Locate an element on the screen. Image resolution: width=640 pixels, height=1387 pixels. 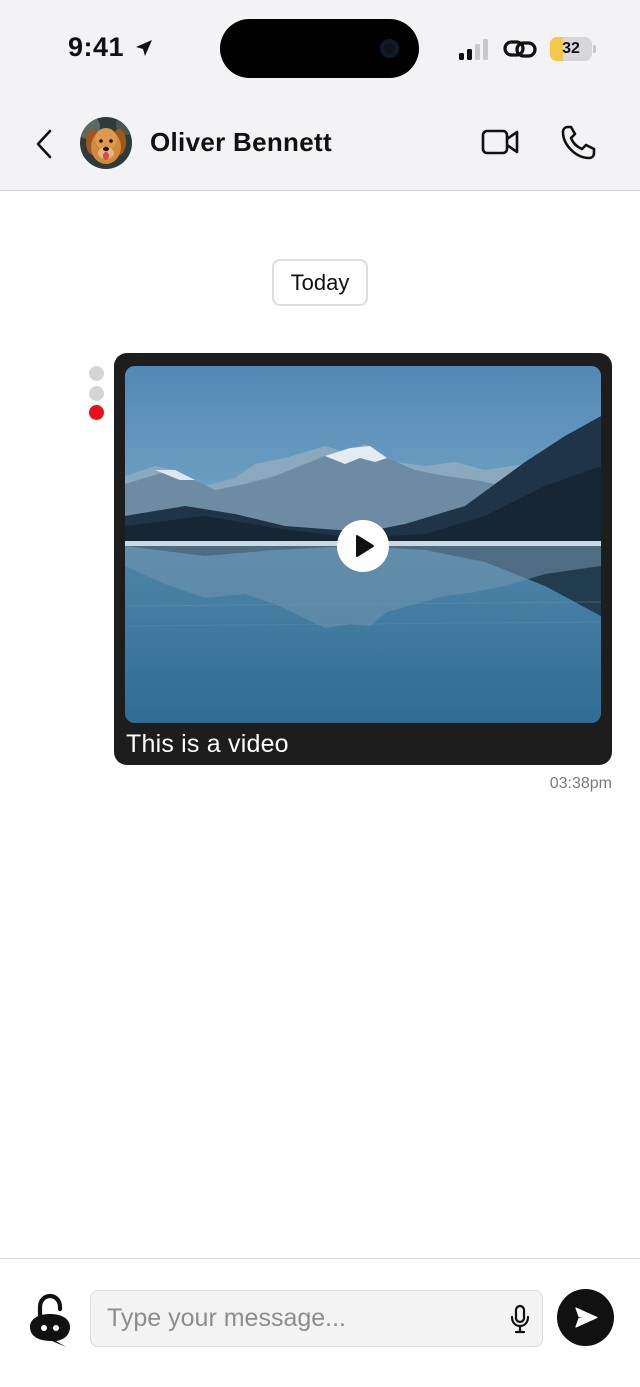
battery-indicator: 32 is located at coordinates (571, 49).